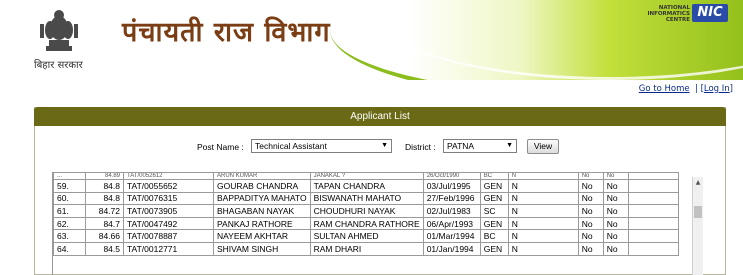 This screenshot has width=743, height=275. What do you see at coordinates (59, 30) in the screenshot?
I see `ashoka-emblem-icon` at bounding box center [59, 30].